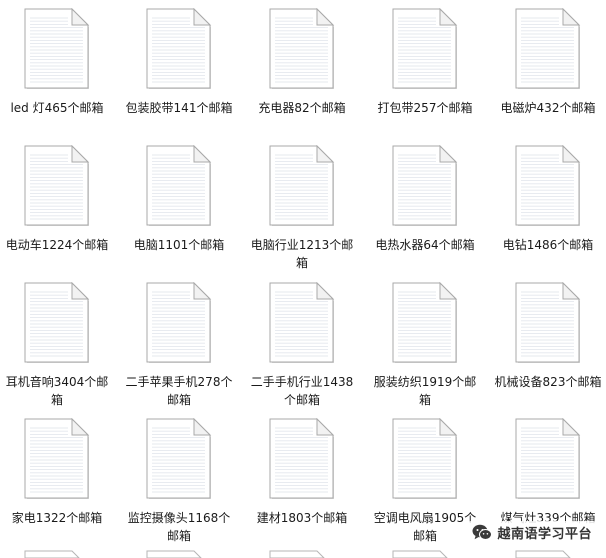  Describe the element at coordinates (544, 534) in the screenshot. I see `watermark-text: 越南语学习平台` at that location.